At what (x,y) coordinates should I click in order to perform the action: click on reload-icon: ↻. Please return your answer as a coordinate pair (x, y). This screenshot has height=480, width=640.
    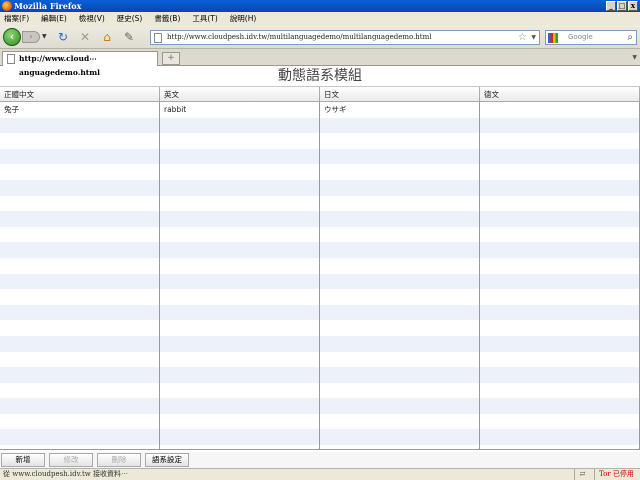
    Looking at the image, I should click on (63, 37).